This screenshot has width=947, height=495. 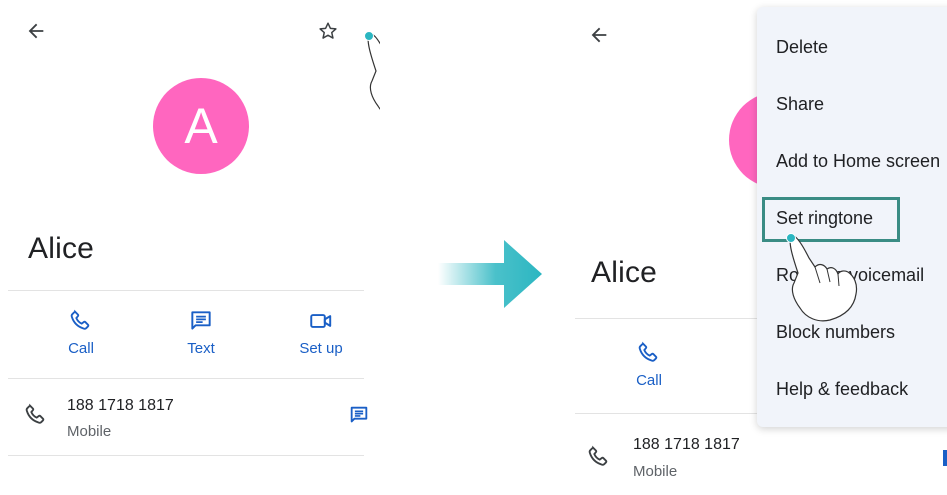 I want to click on menu-item-add-to-home-screen: Add to Home screen, so click(x=858, y=161).